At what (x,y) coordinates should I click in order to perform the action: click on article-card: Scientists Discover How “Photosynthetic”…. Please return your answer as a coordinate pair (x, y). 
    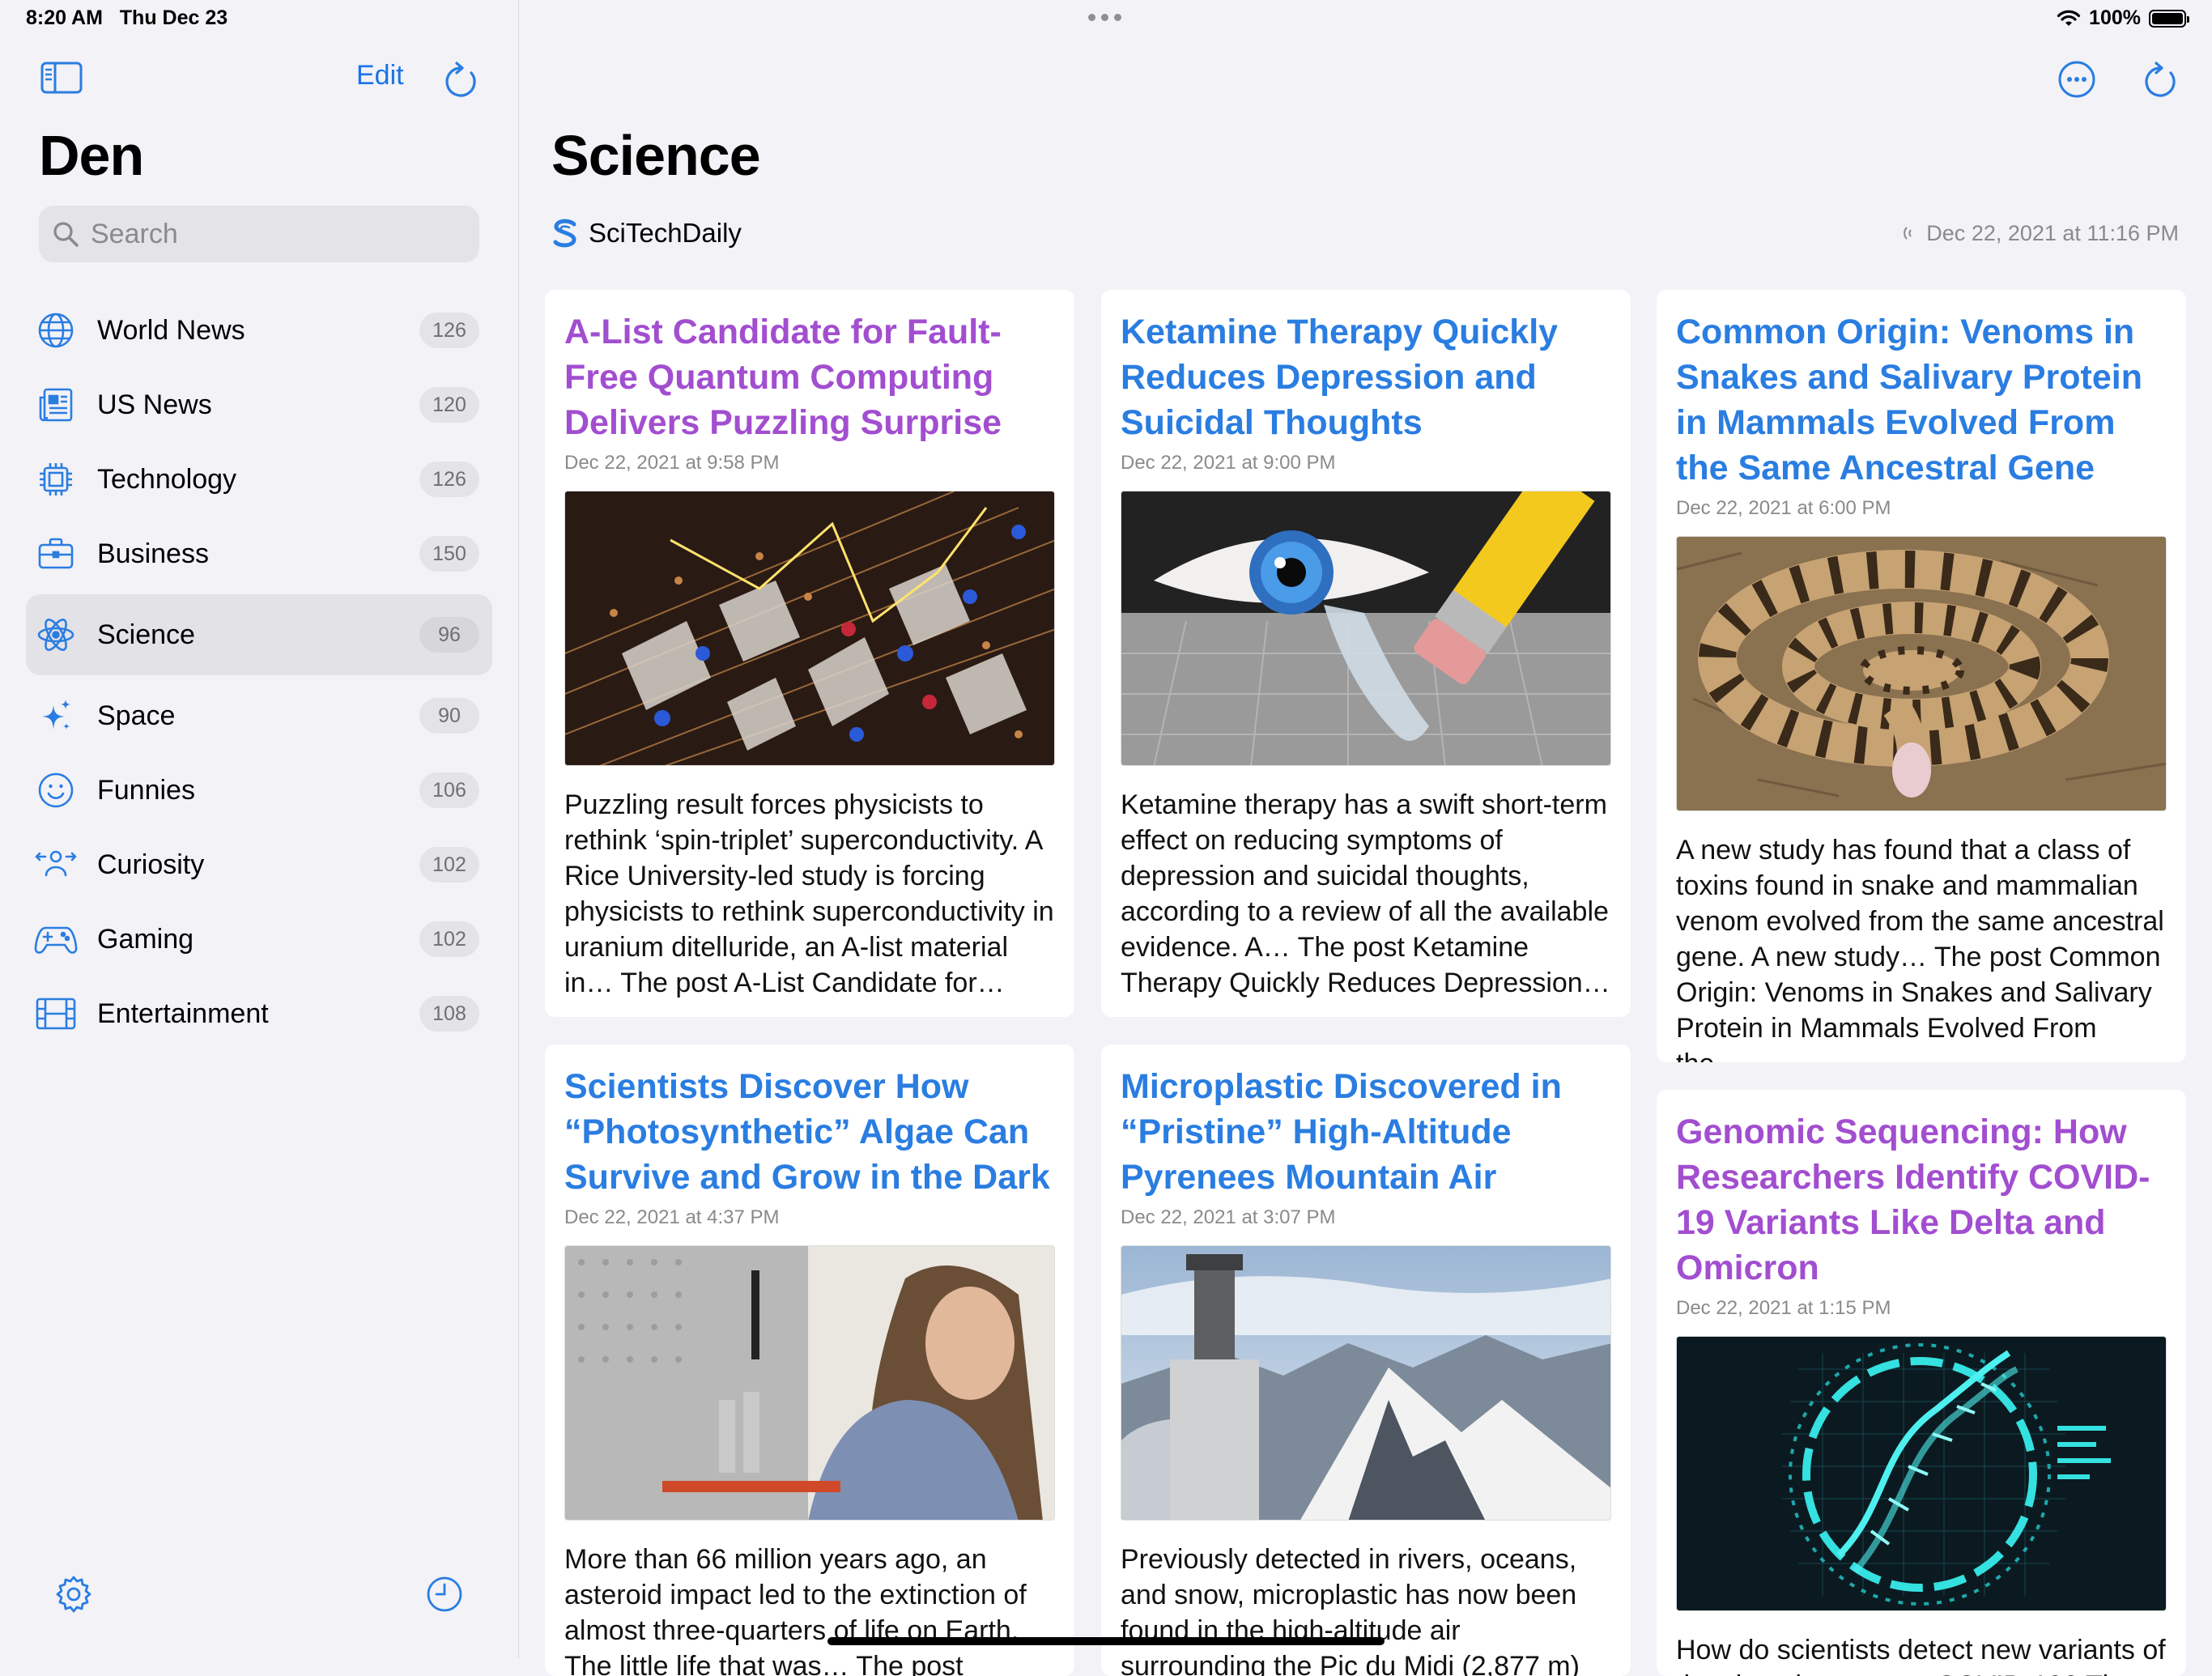
    Looking at the image, I should click on (810, 1360).